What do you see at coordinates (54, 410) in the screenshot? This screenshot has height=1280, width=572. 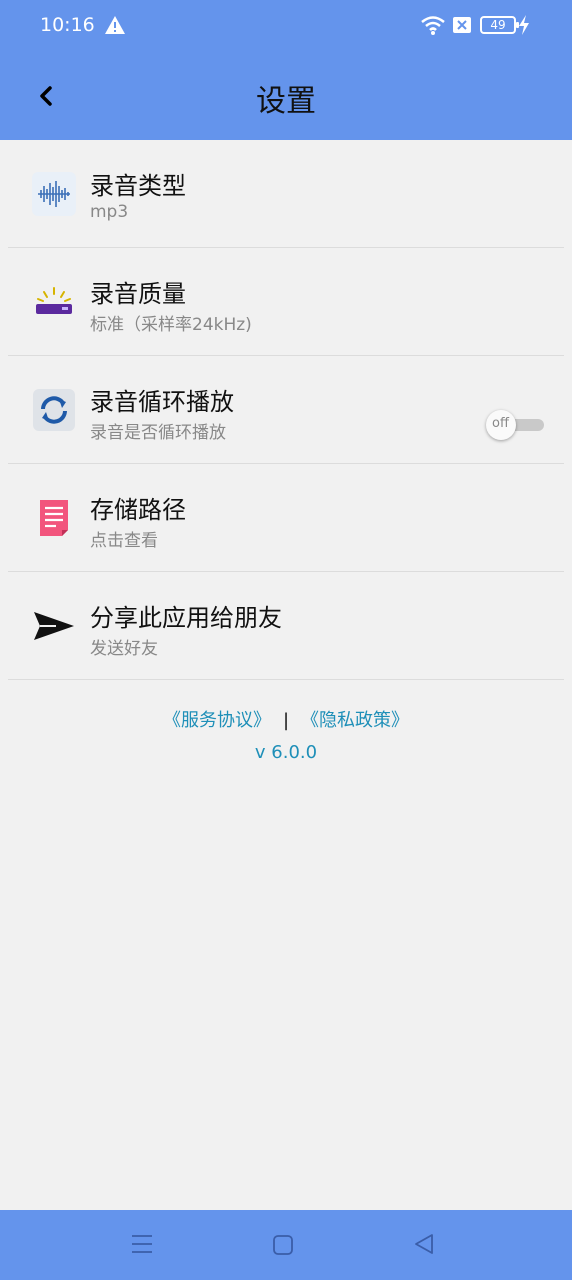 I see `loop-icon` at bounding box center [54, 410].